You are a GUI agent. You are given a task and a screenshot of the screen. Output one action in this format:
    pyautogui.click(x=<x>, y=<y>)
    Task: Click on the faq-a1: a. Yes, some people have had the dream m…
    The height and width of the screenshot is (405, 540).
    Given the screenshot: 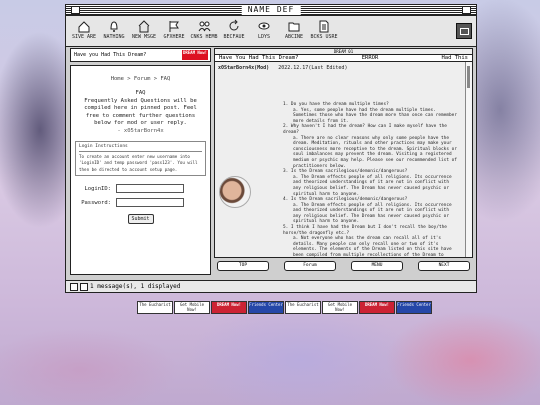 What is the action you would take?
    pyautogui.click(x=375, y=115)
    